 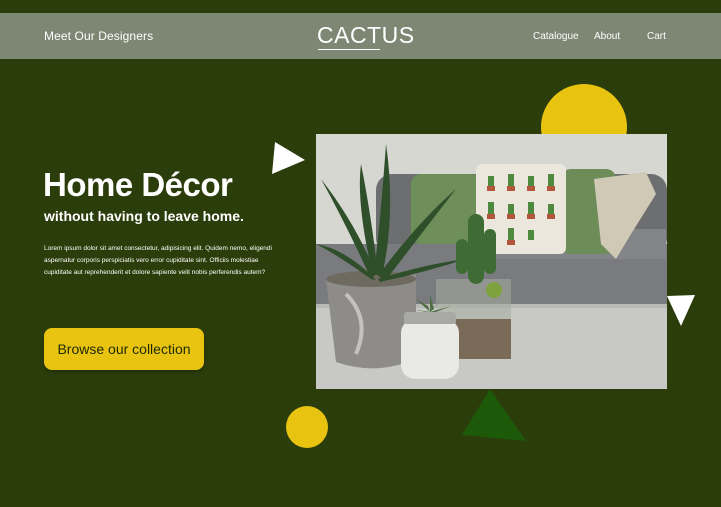 I want to click on brand-underline, so click(x=349, y=49).